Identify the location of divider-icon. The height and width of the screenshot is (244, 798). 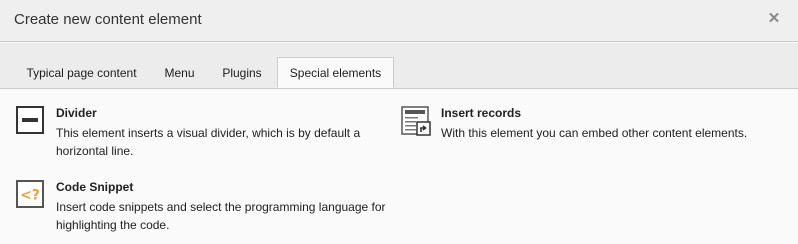
(30, 120).